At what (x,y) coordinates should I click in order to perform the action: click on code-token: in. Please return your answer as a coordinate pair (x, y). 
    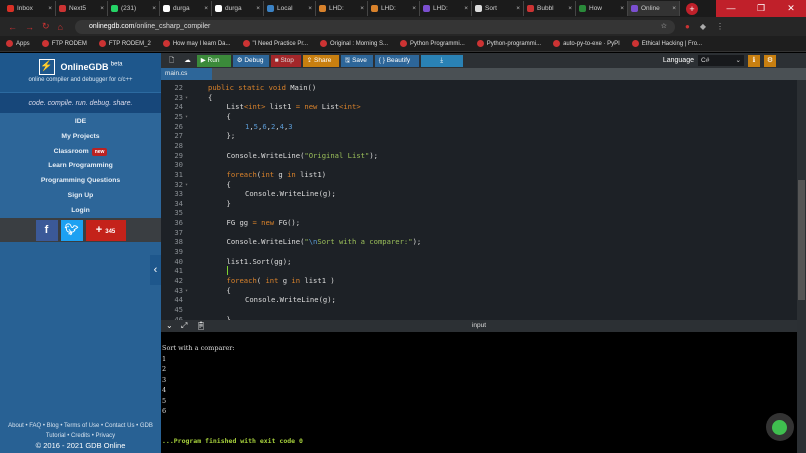
    Looking at the image, I should click on (296, 280).